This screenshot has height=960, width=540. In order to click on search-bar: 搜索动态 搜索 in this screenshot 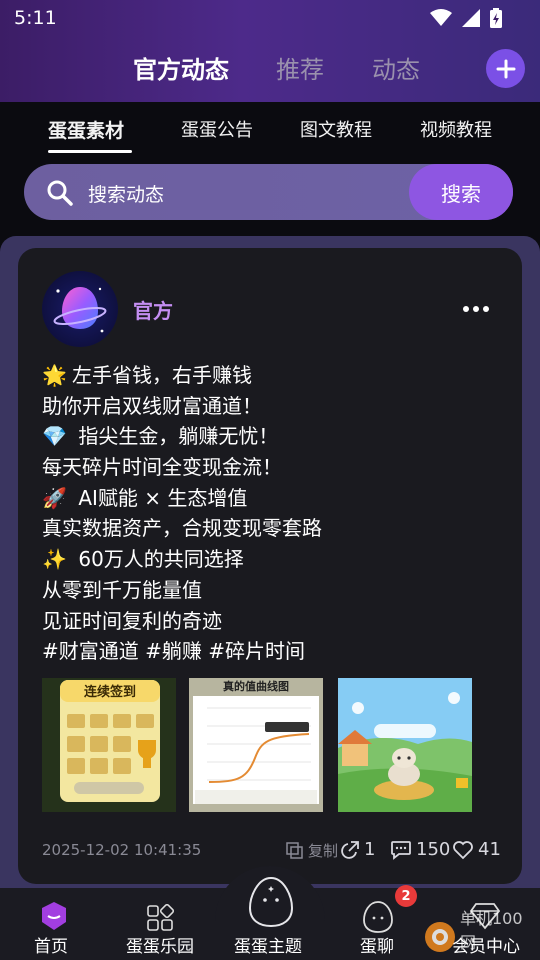, I will do `click(268, 192)`.